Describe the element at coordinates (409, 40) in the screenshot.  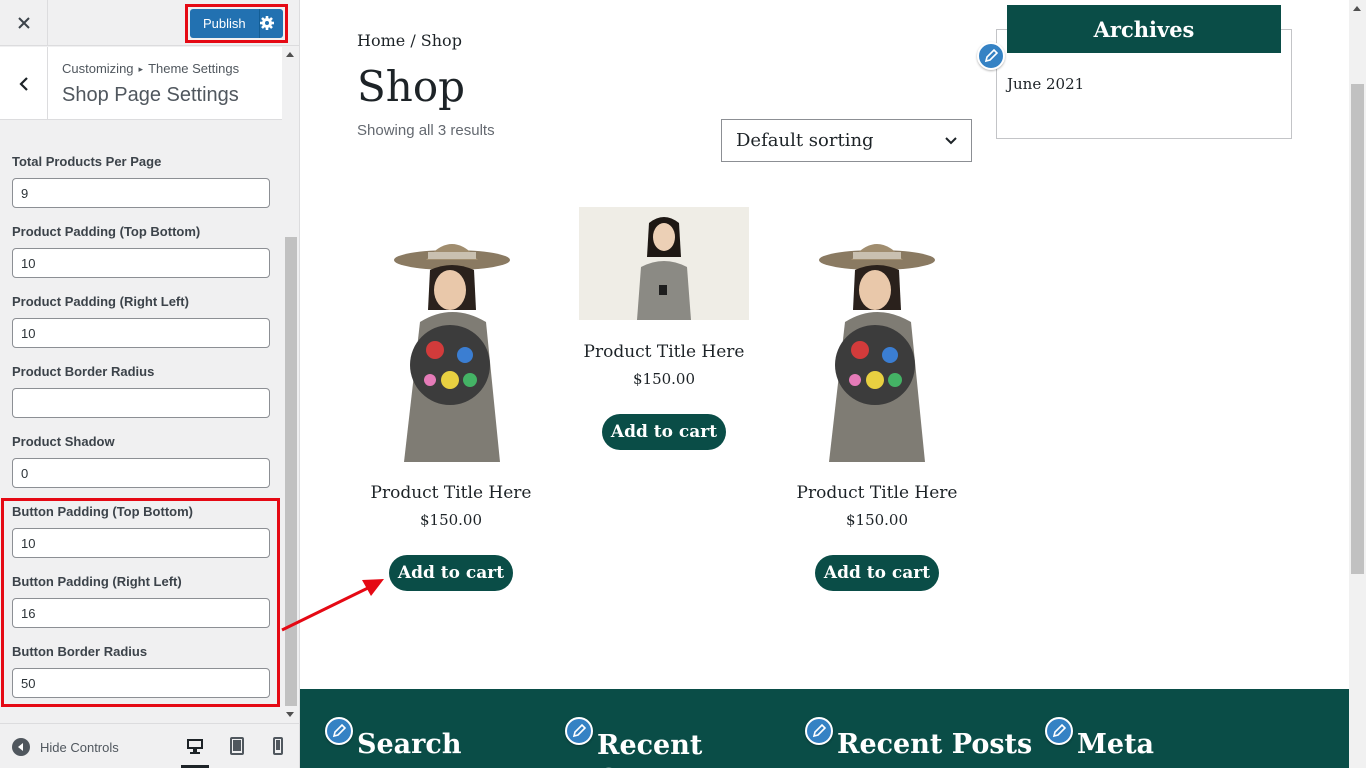
I see `shop-breadcrumb: Home / Shop` at that location.